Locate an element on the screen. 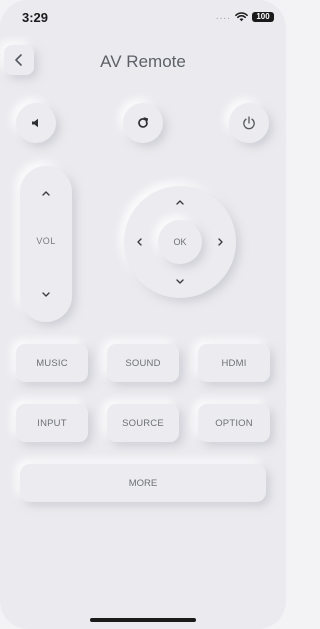  dpad-down-button is located at coordinates (180, 282).